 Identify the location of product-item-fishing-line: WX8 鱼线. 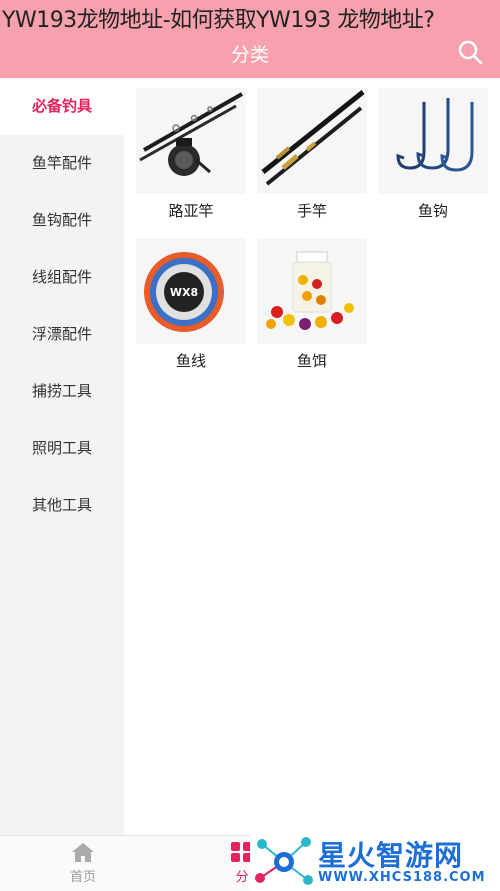
(191, 304).